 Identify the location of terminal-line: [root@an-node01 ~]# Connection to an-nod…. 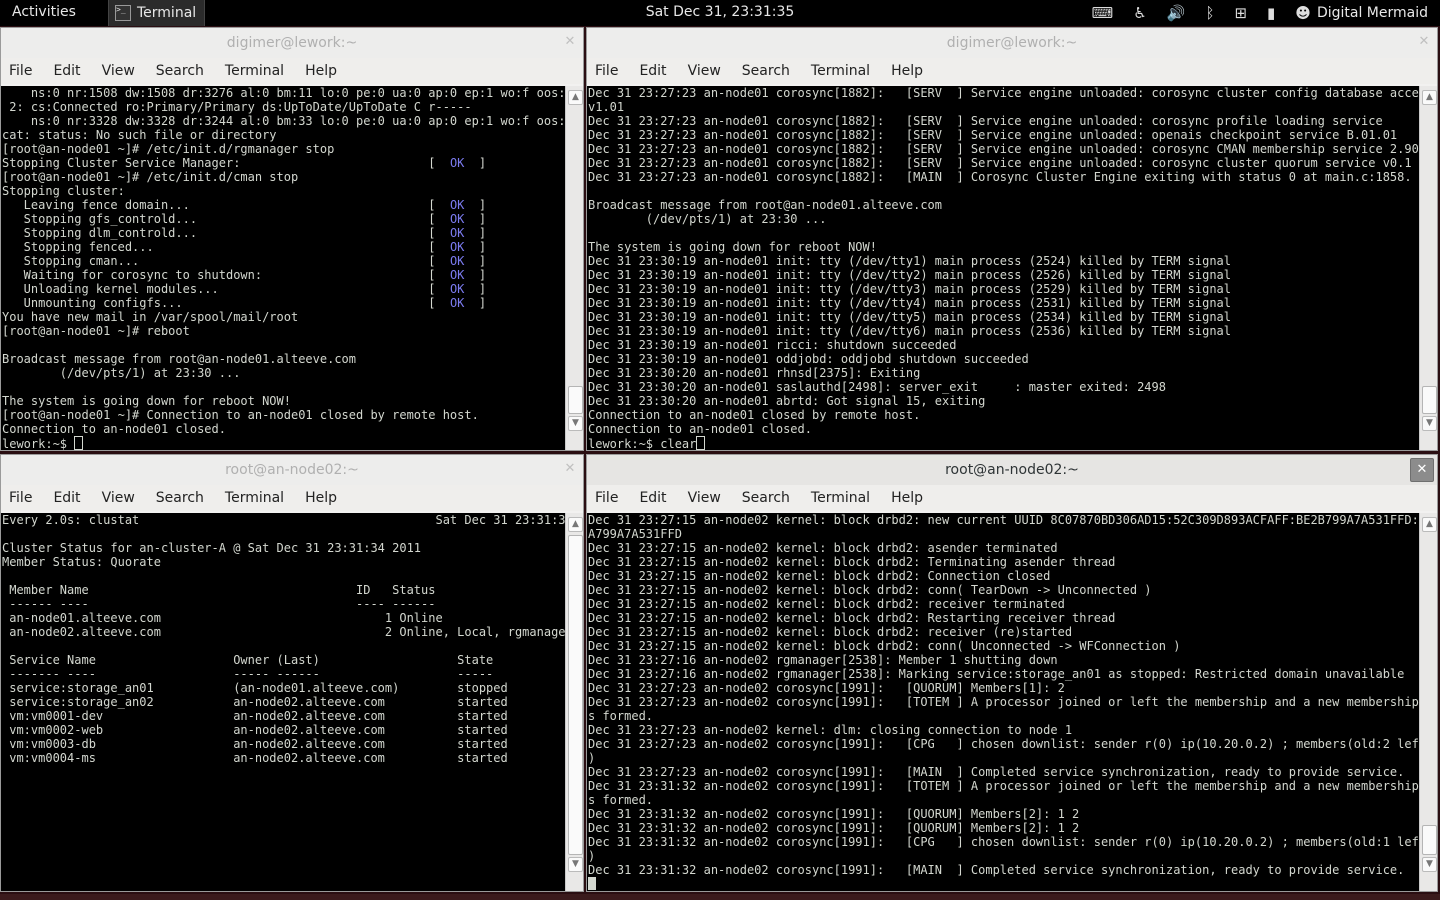
(240, 415).